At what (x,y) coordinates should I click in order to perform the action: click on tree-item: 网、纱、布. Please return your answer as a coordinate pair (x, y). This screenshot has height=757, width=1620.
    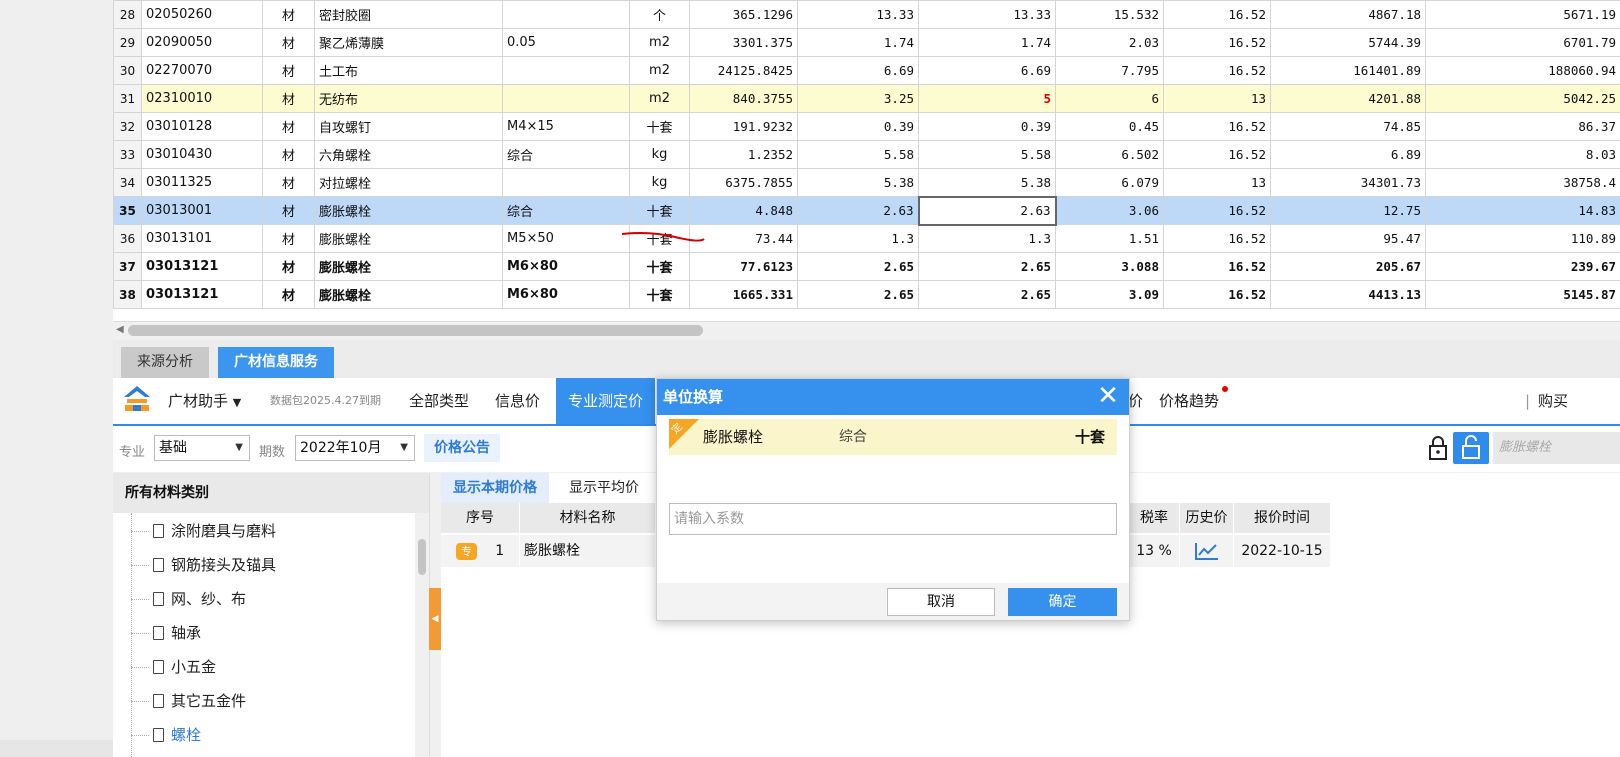
    Looking at the image, I should click on (263, 599).